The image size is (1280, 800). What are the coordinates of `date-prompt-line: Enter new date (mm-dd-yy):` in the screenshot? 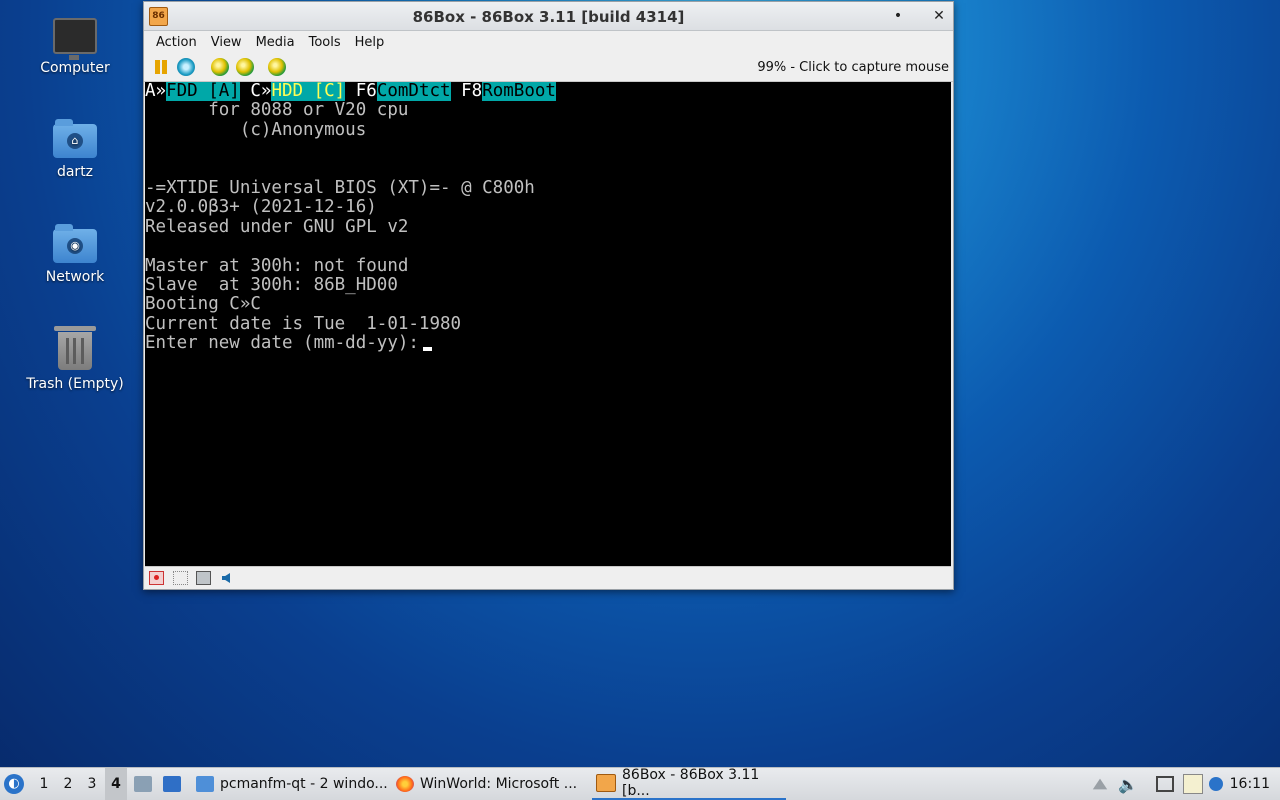 It's located at (548, 343).